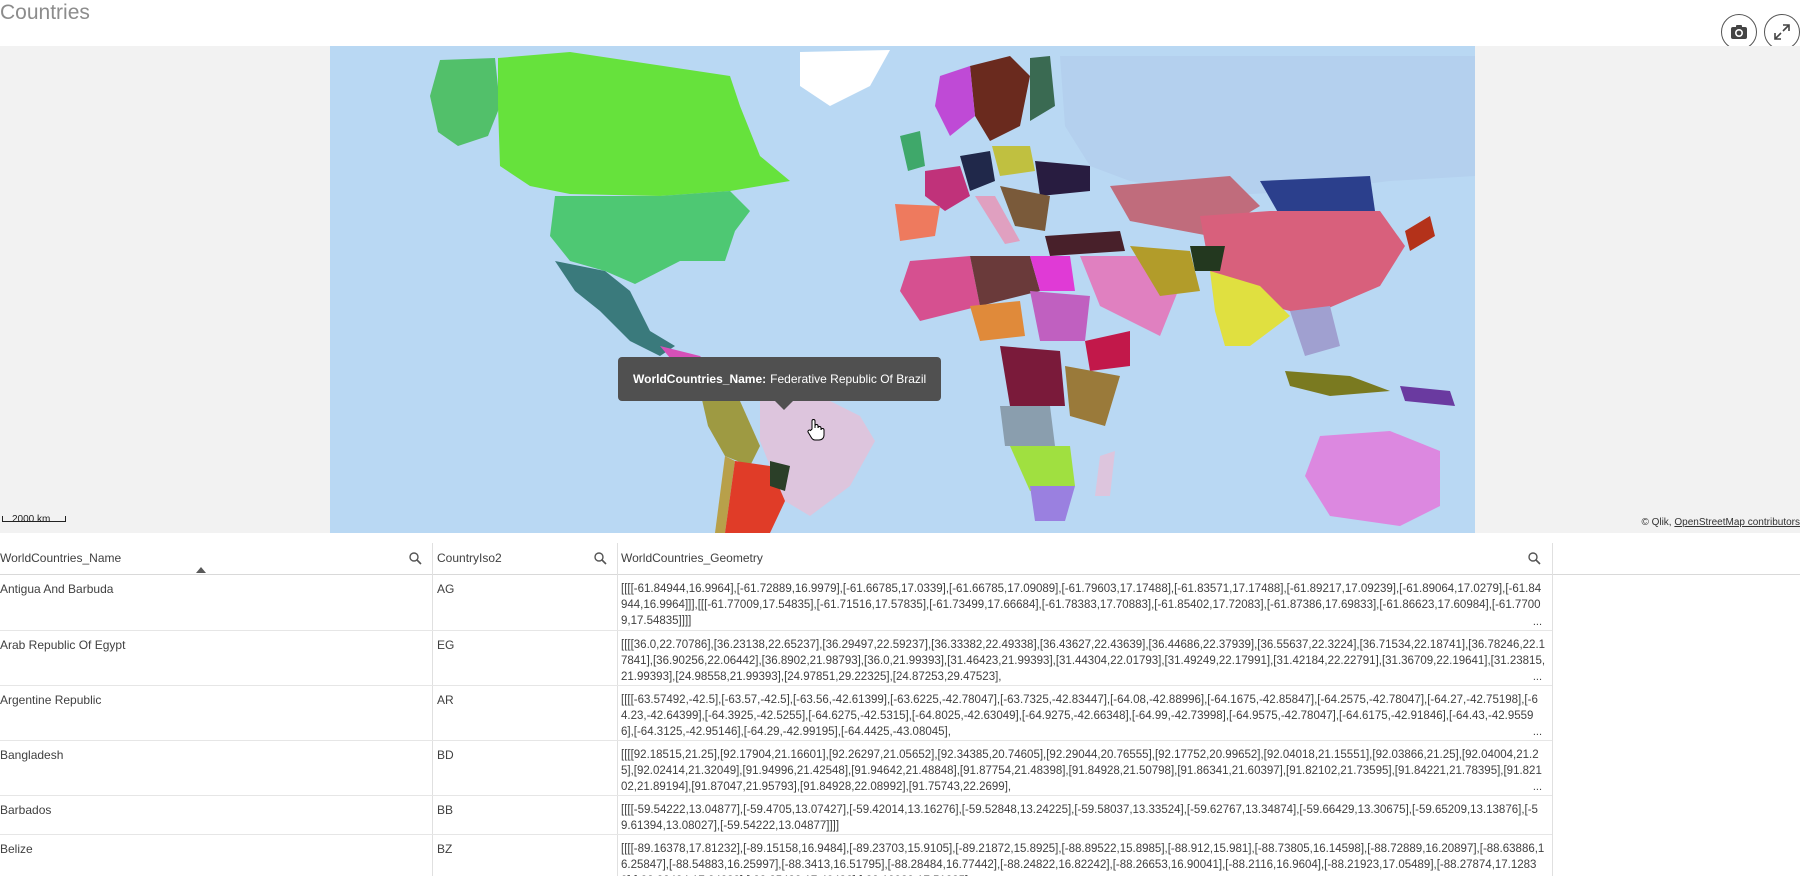 The image size is (1800, 876). I want to click on map-region-east-africa, so click(1092, 396).